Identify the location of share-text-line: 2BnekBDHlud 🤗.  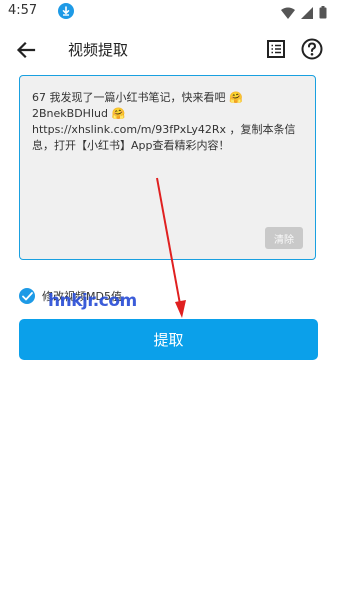
(79, 113).